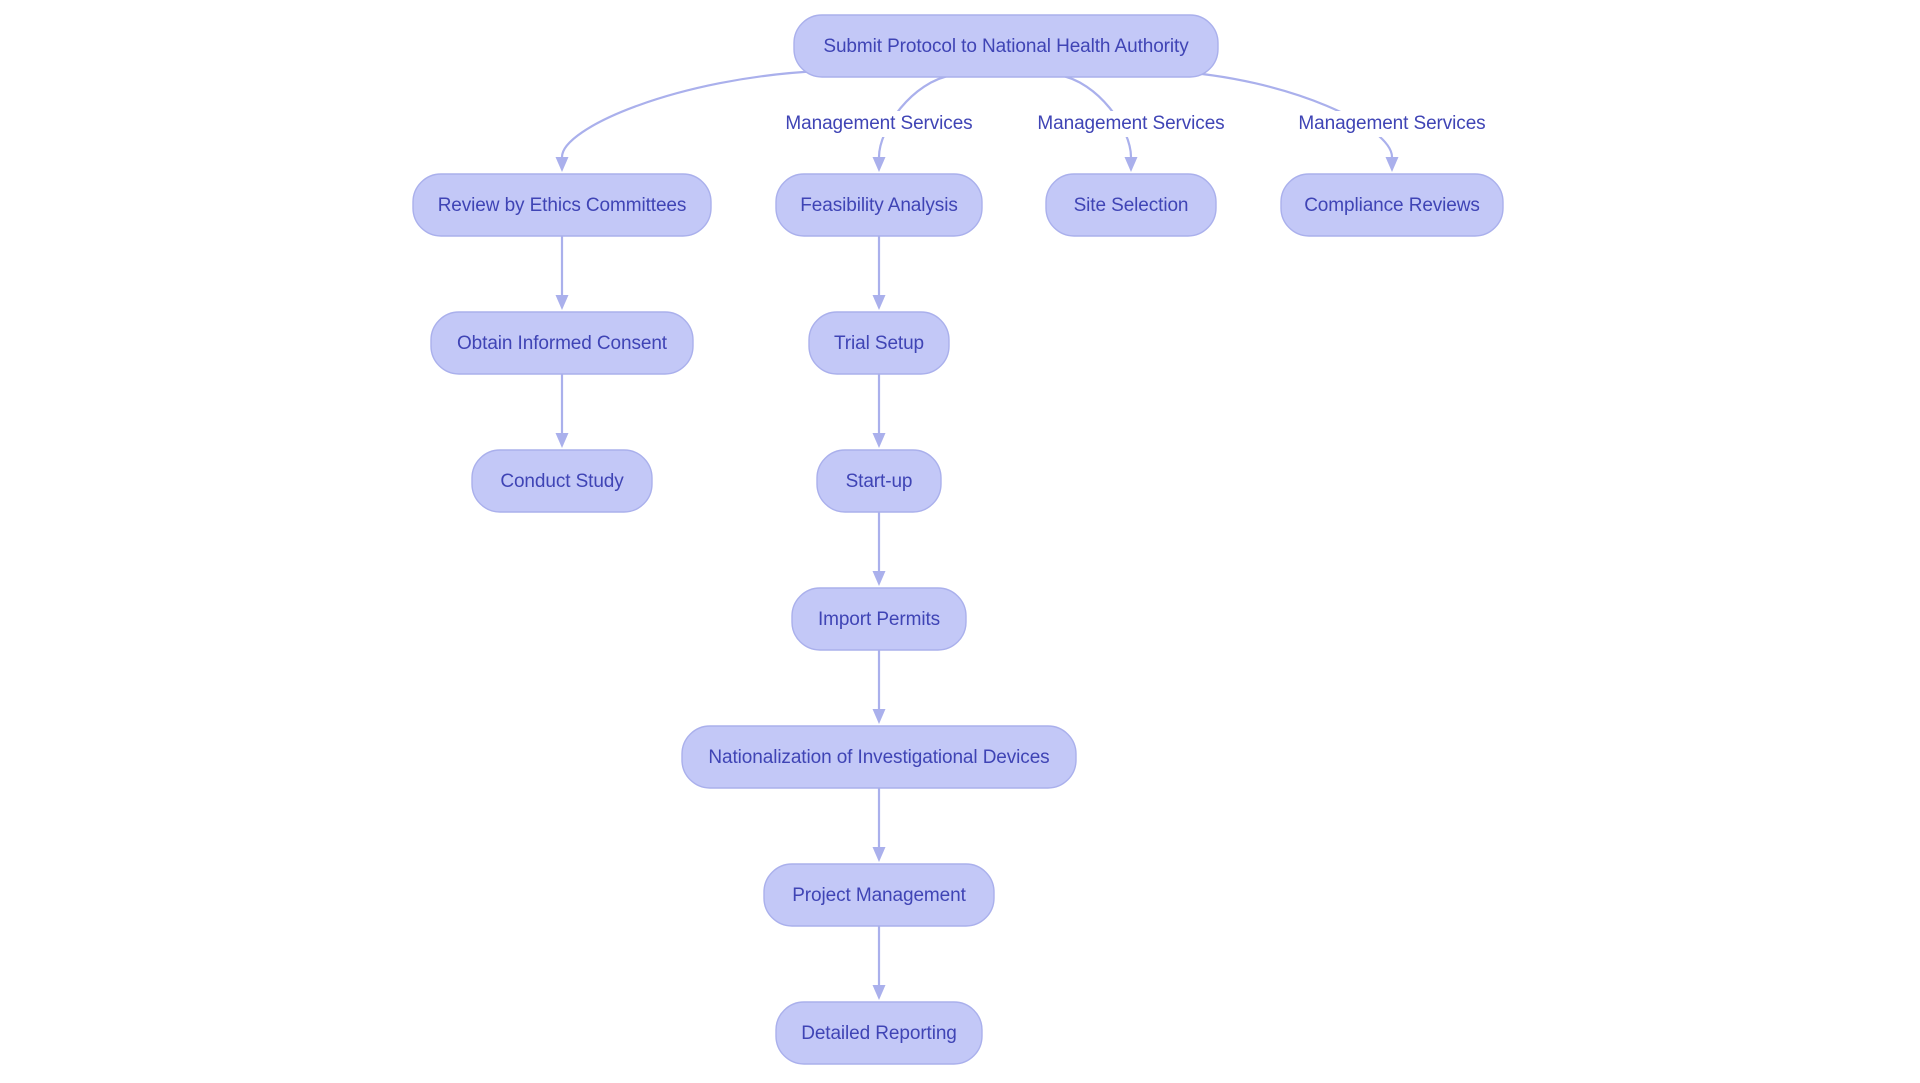  I want to click on edge-trialsetup-to-startup, so click(879, 410).